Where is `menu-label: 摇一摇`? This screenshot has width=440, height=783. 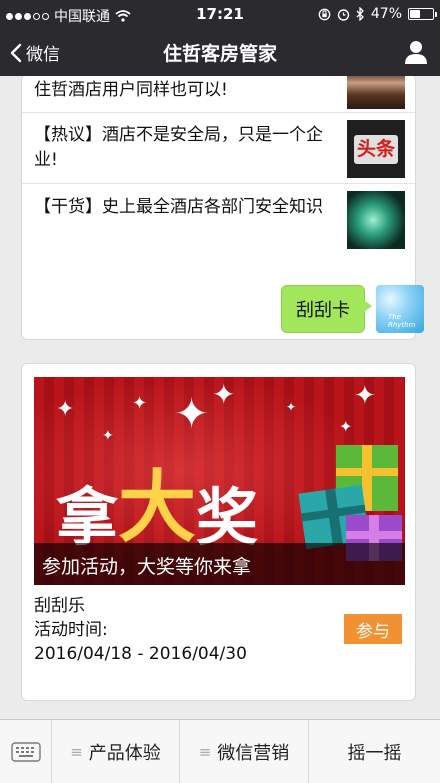 menu-label: 摇一摇 is located at coordinates (374, 753).